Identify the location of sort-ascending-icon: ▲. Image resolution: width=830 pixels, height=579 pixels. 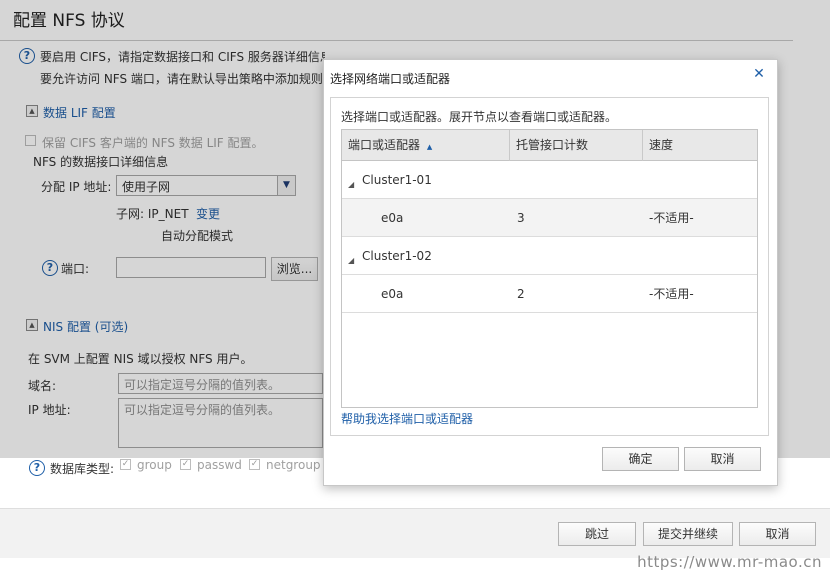
(429, 147).